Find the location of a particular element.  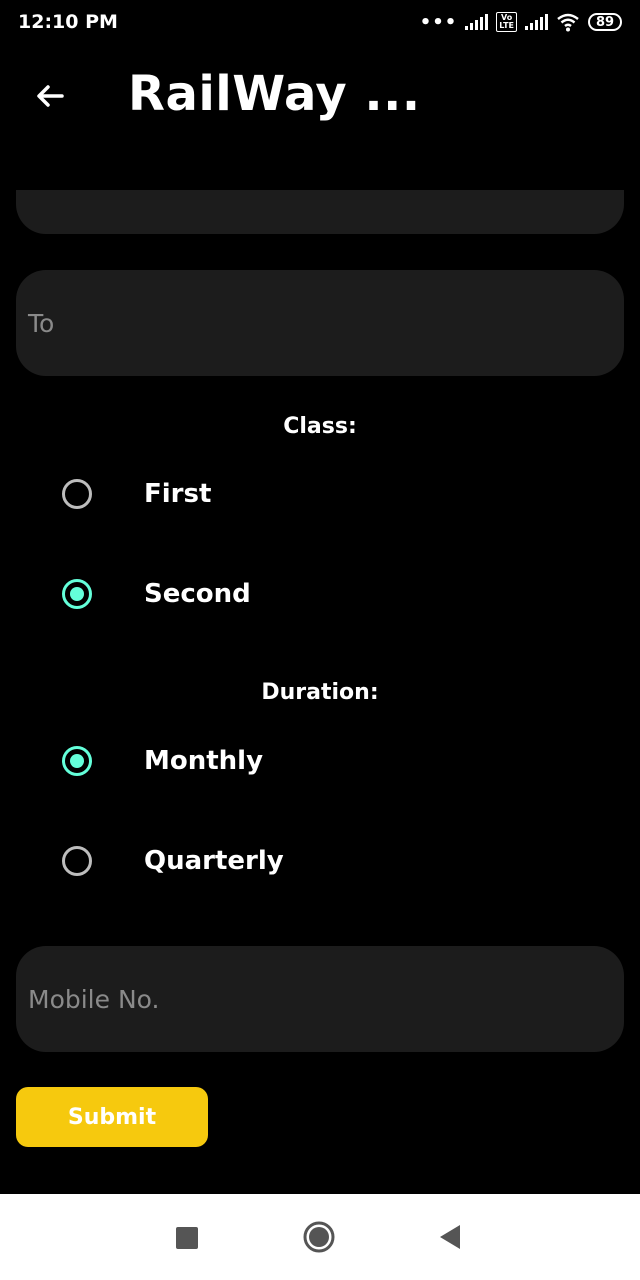

arrow-left-icon is located at coordinates (50, 96).